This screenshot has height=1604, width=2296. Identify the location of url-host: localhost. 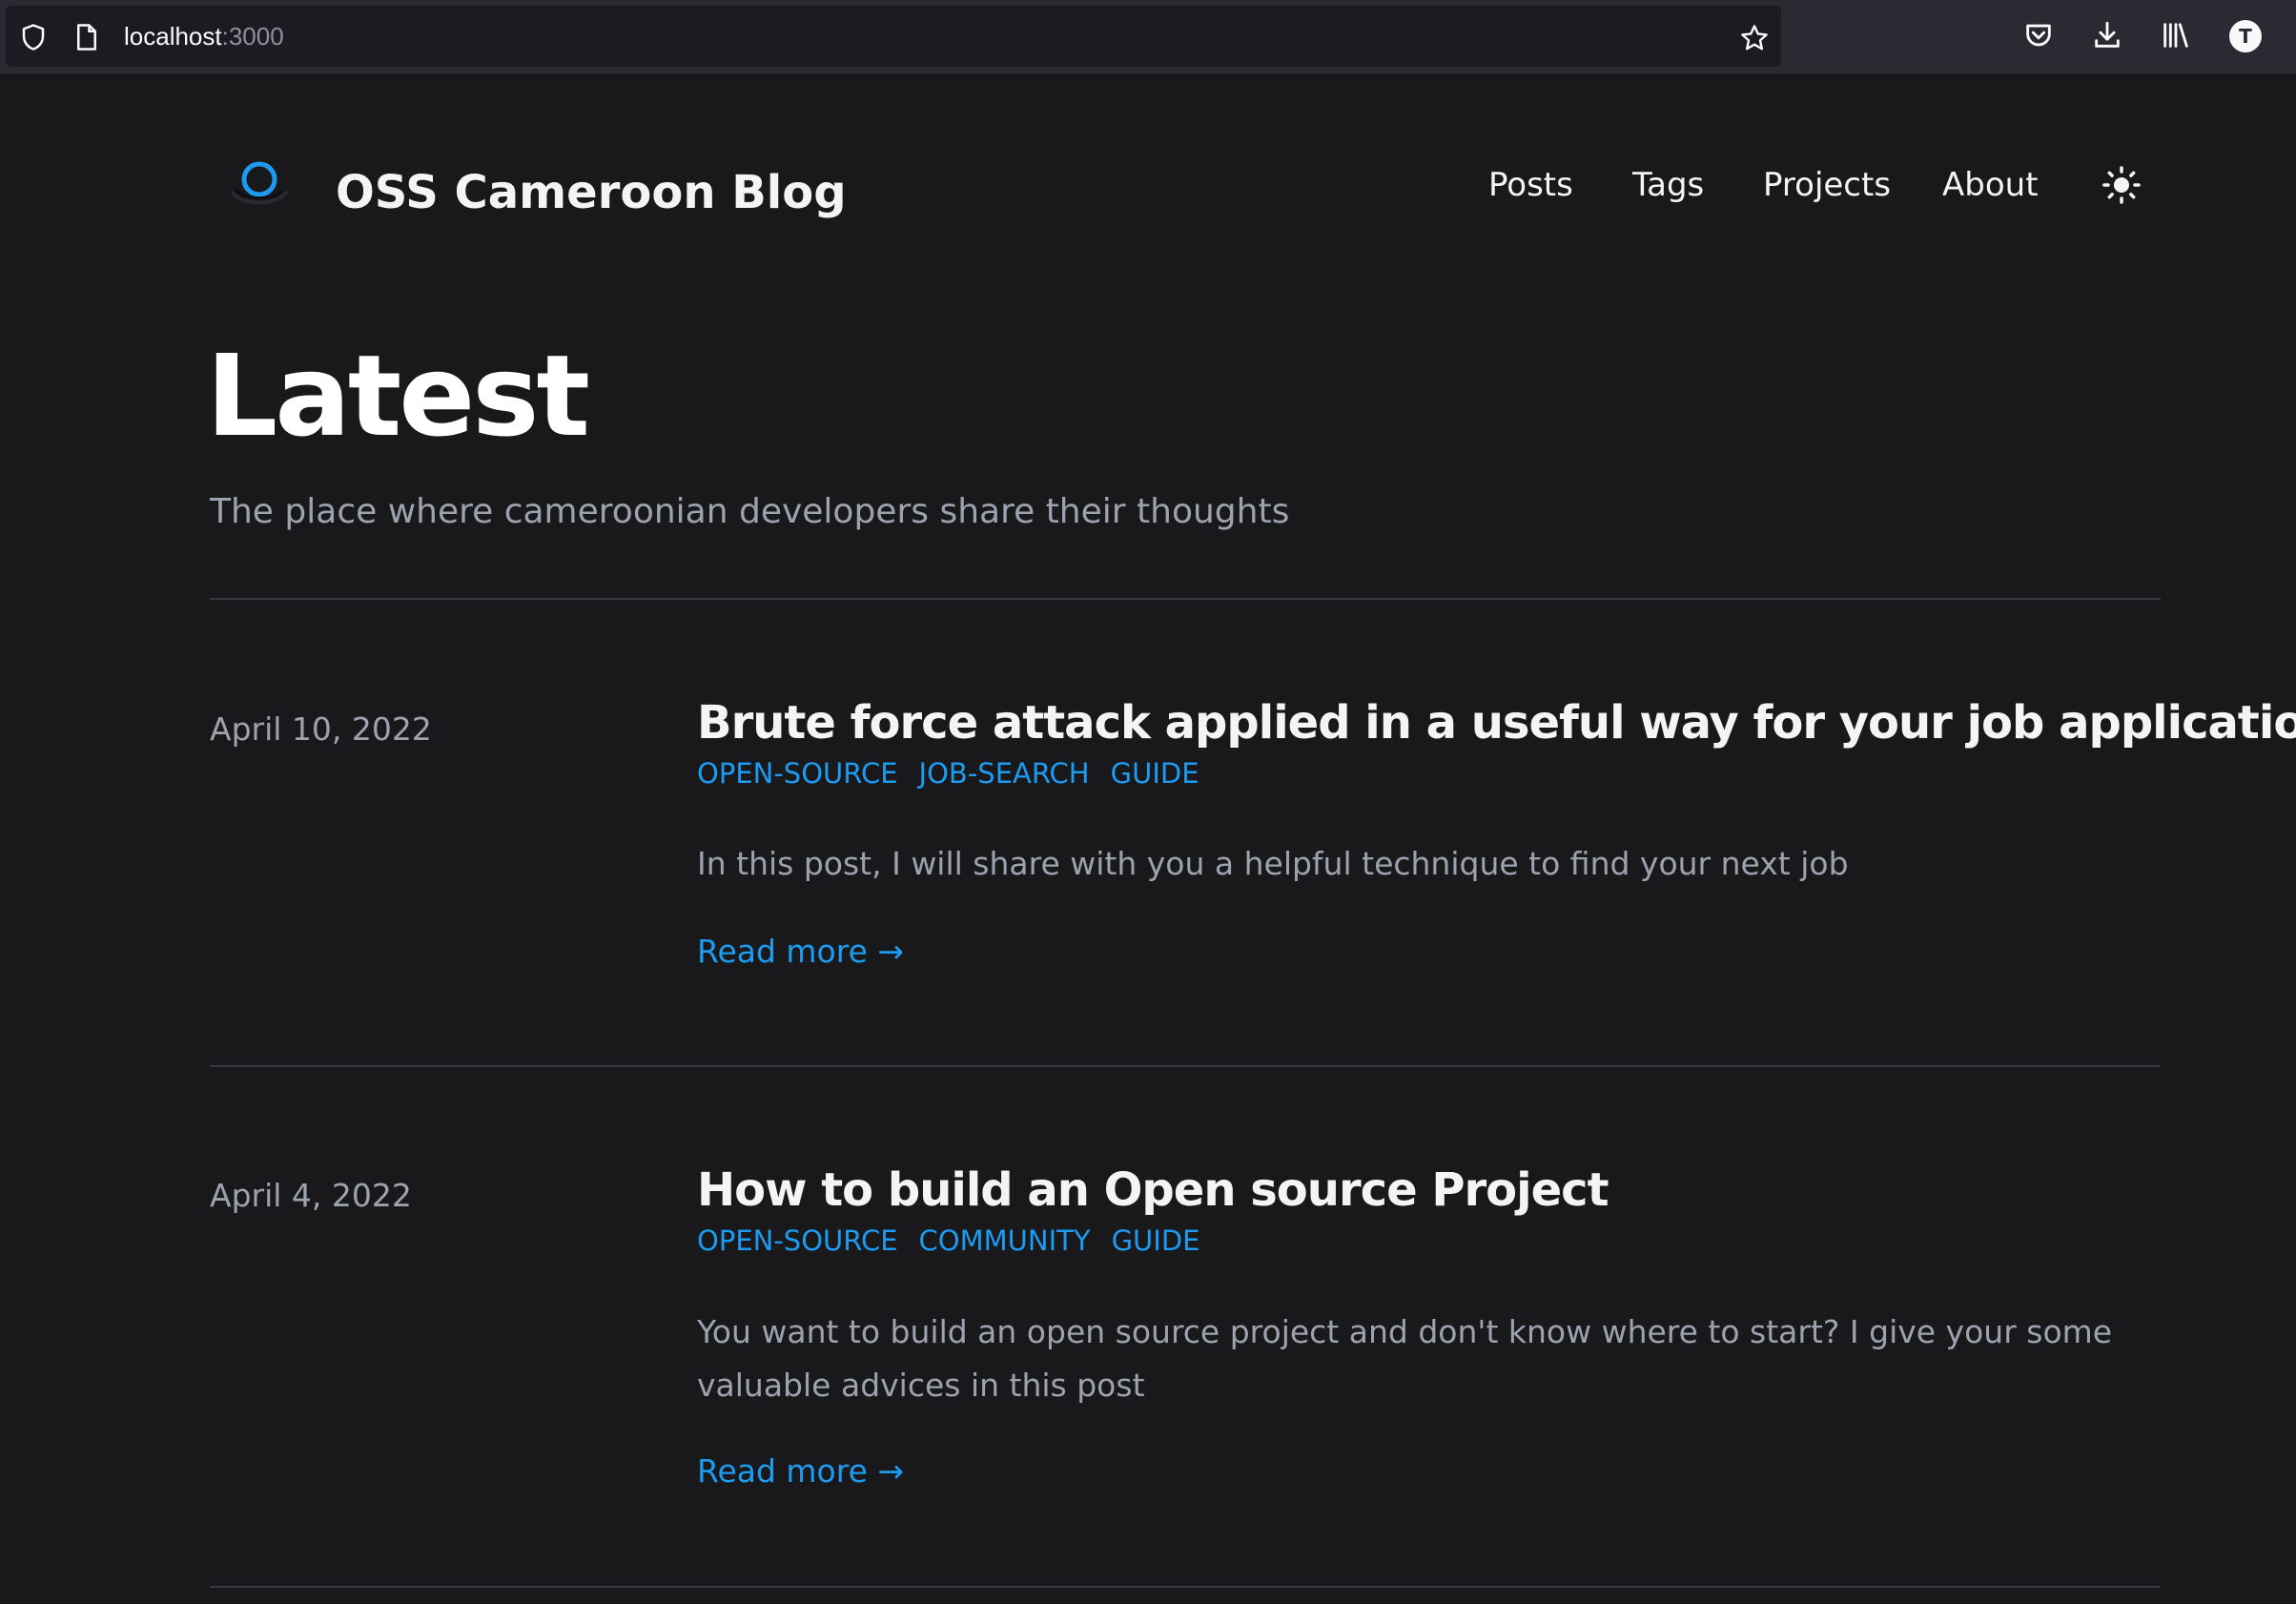
(173, 36).